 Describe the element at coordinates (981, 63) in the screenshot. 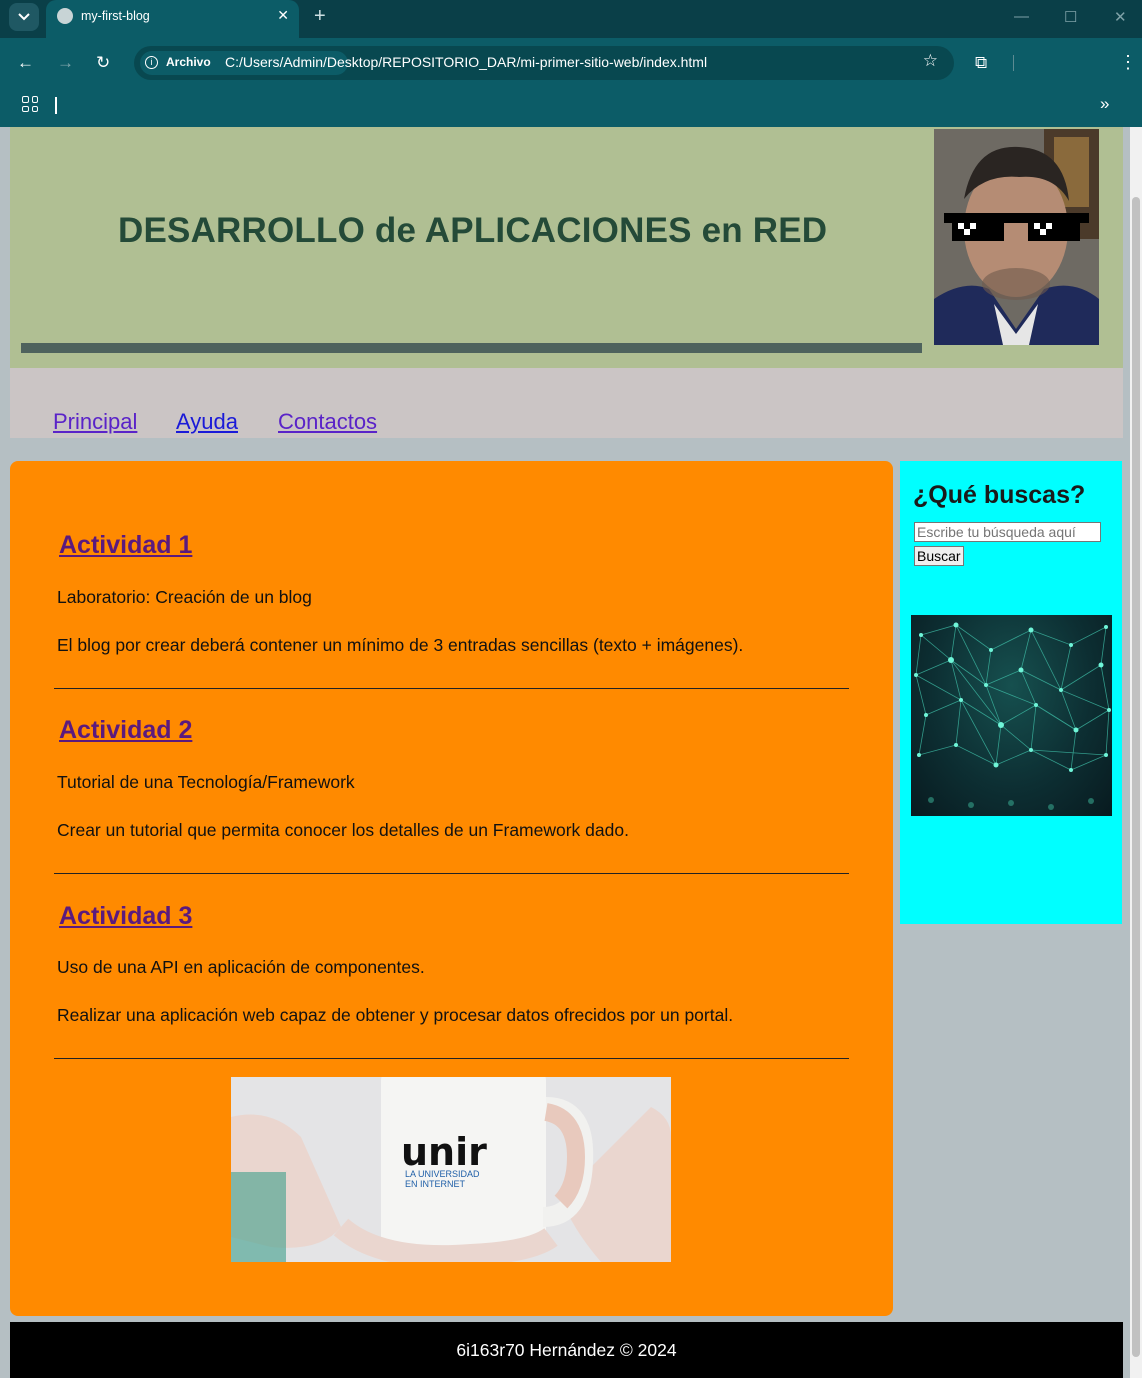

I see `extensions-icon: ⧉` at that location.